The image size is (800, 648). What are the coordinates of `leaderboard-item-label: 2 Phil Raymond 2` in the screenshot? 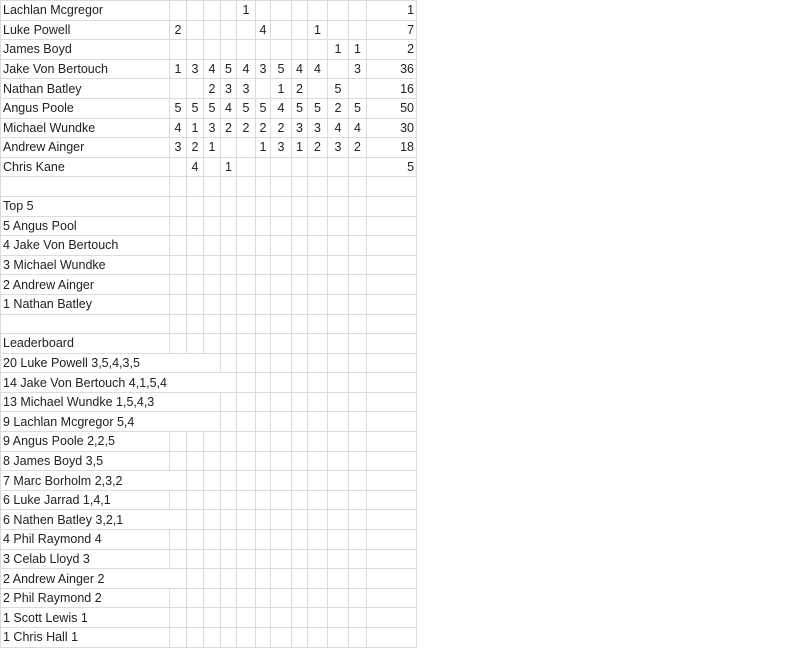 It's located at (85, 598).